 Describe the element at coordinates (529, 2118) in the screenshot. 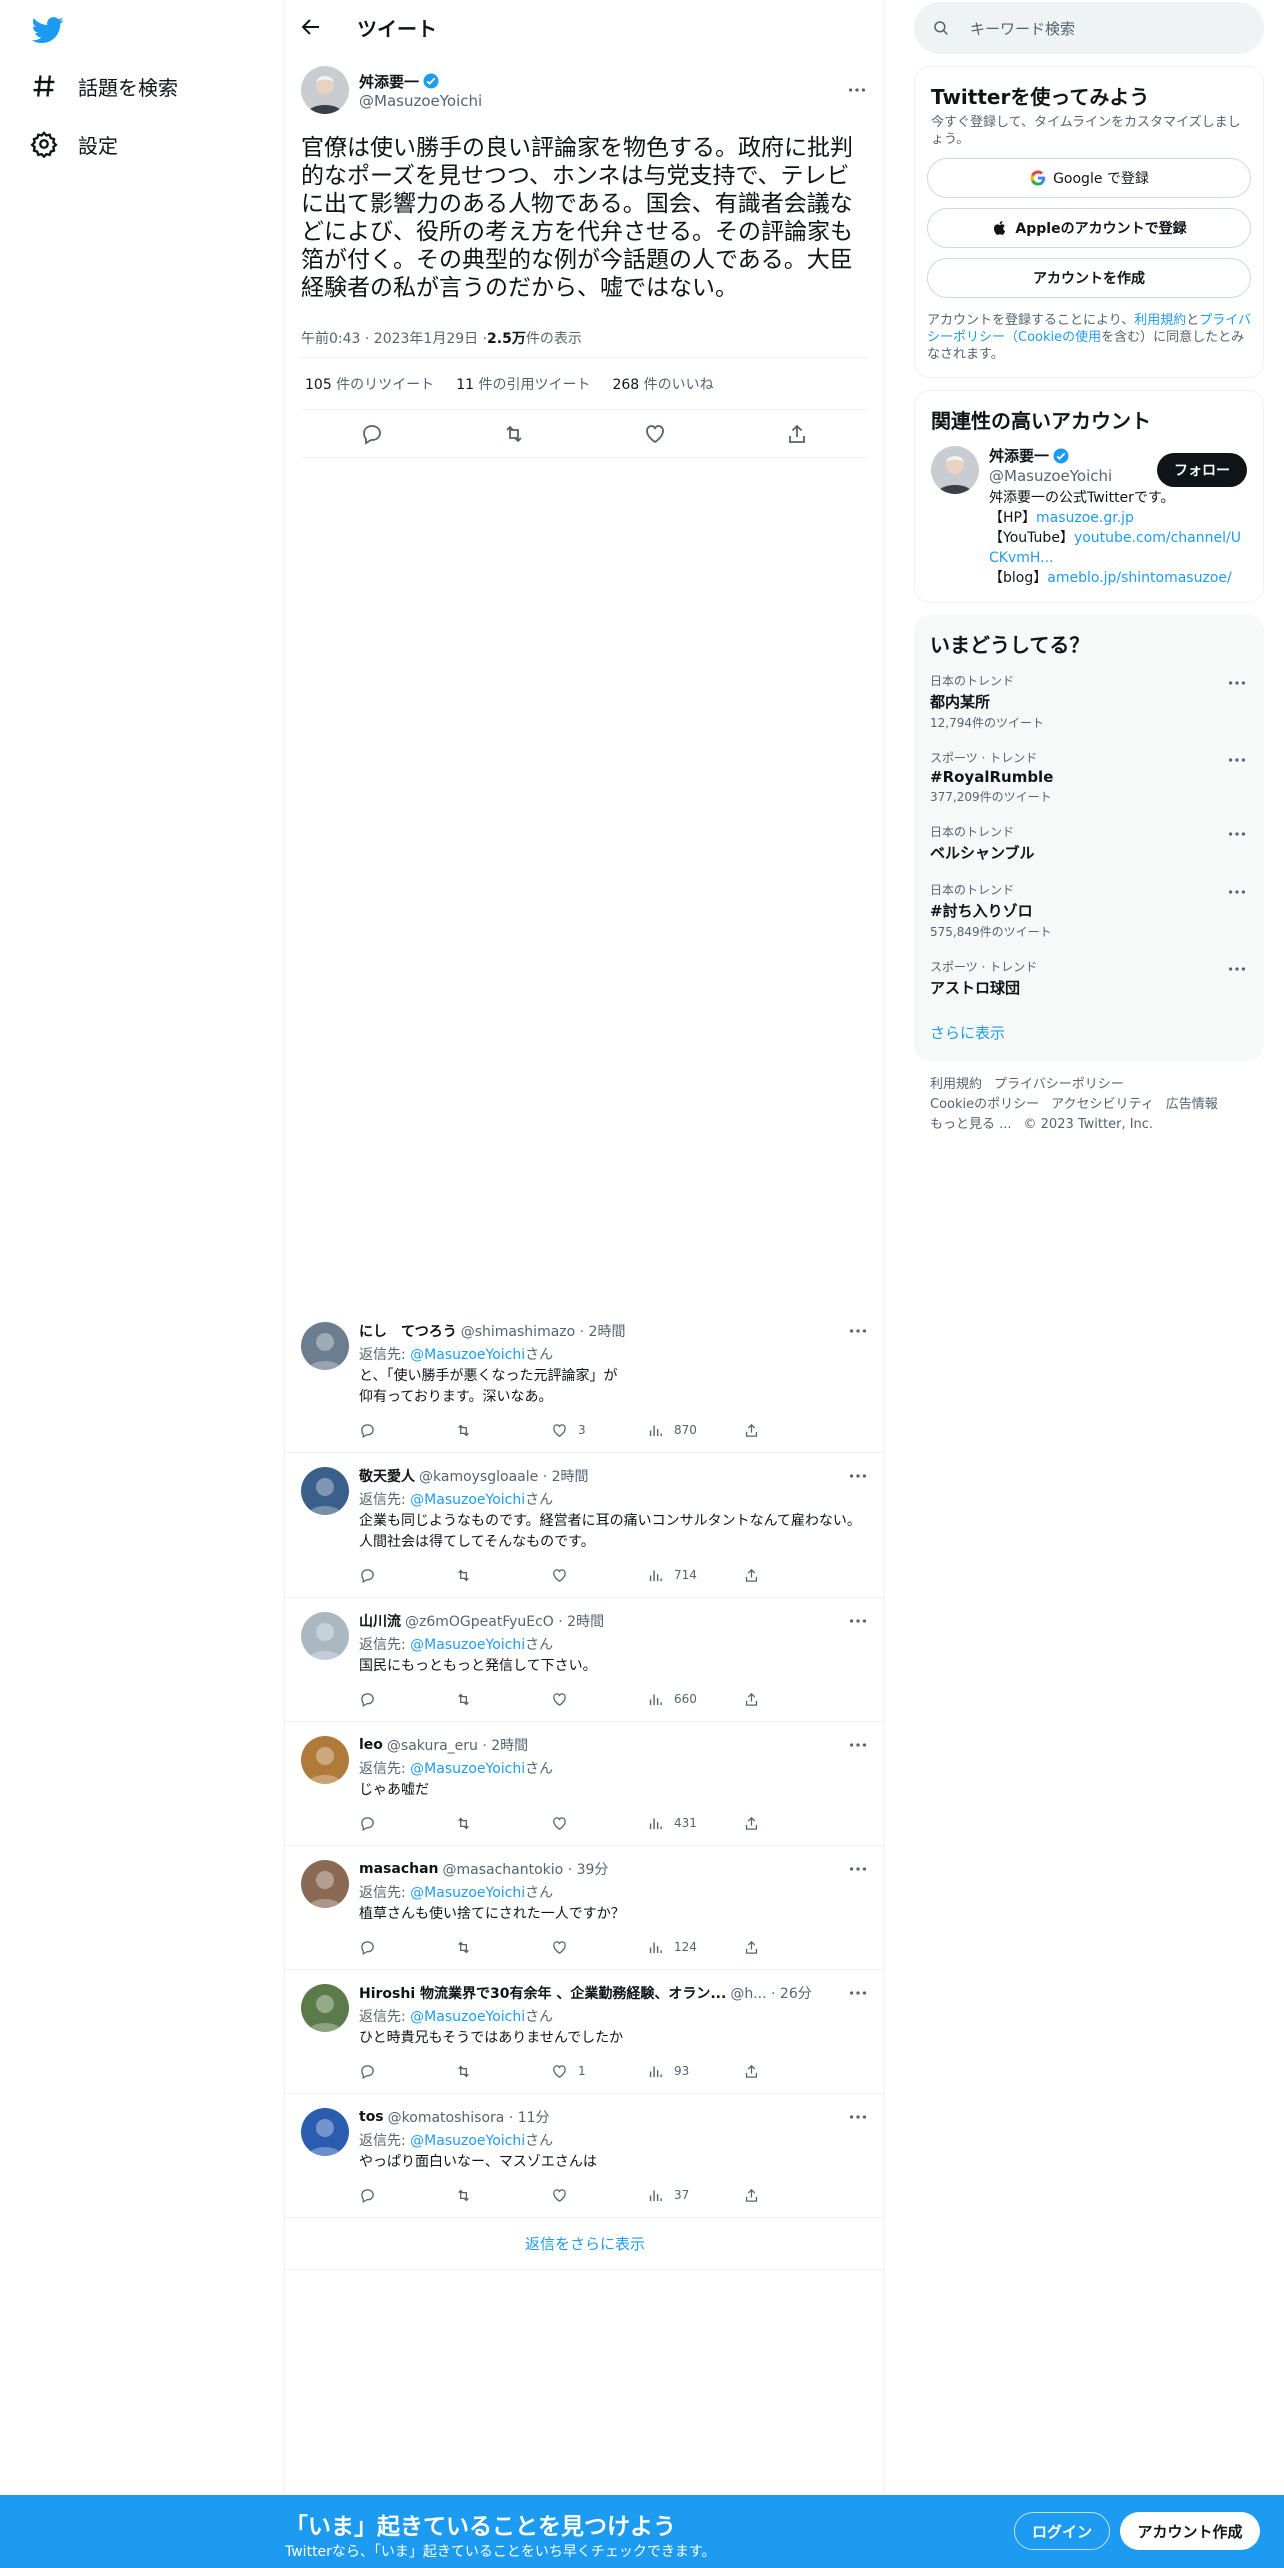

I see `reply-time: · 11分` at that location.